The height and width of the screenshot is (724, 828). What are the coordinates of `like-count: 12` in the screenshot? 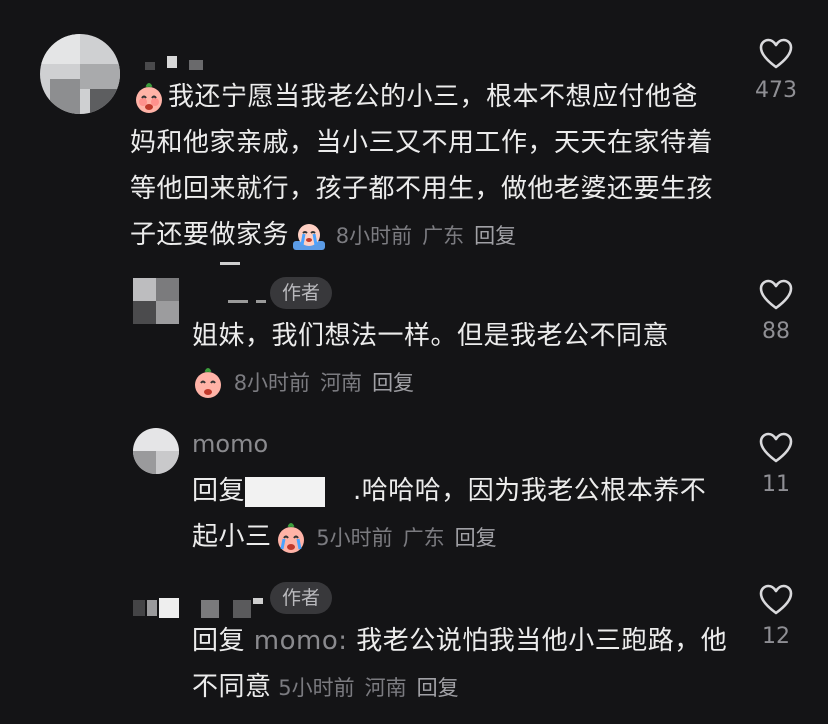 It's located at (776, 636).